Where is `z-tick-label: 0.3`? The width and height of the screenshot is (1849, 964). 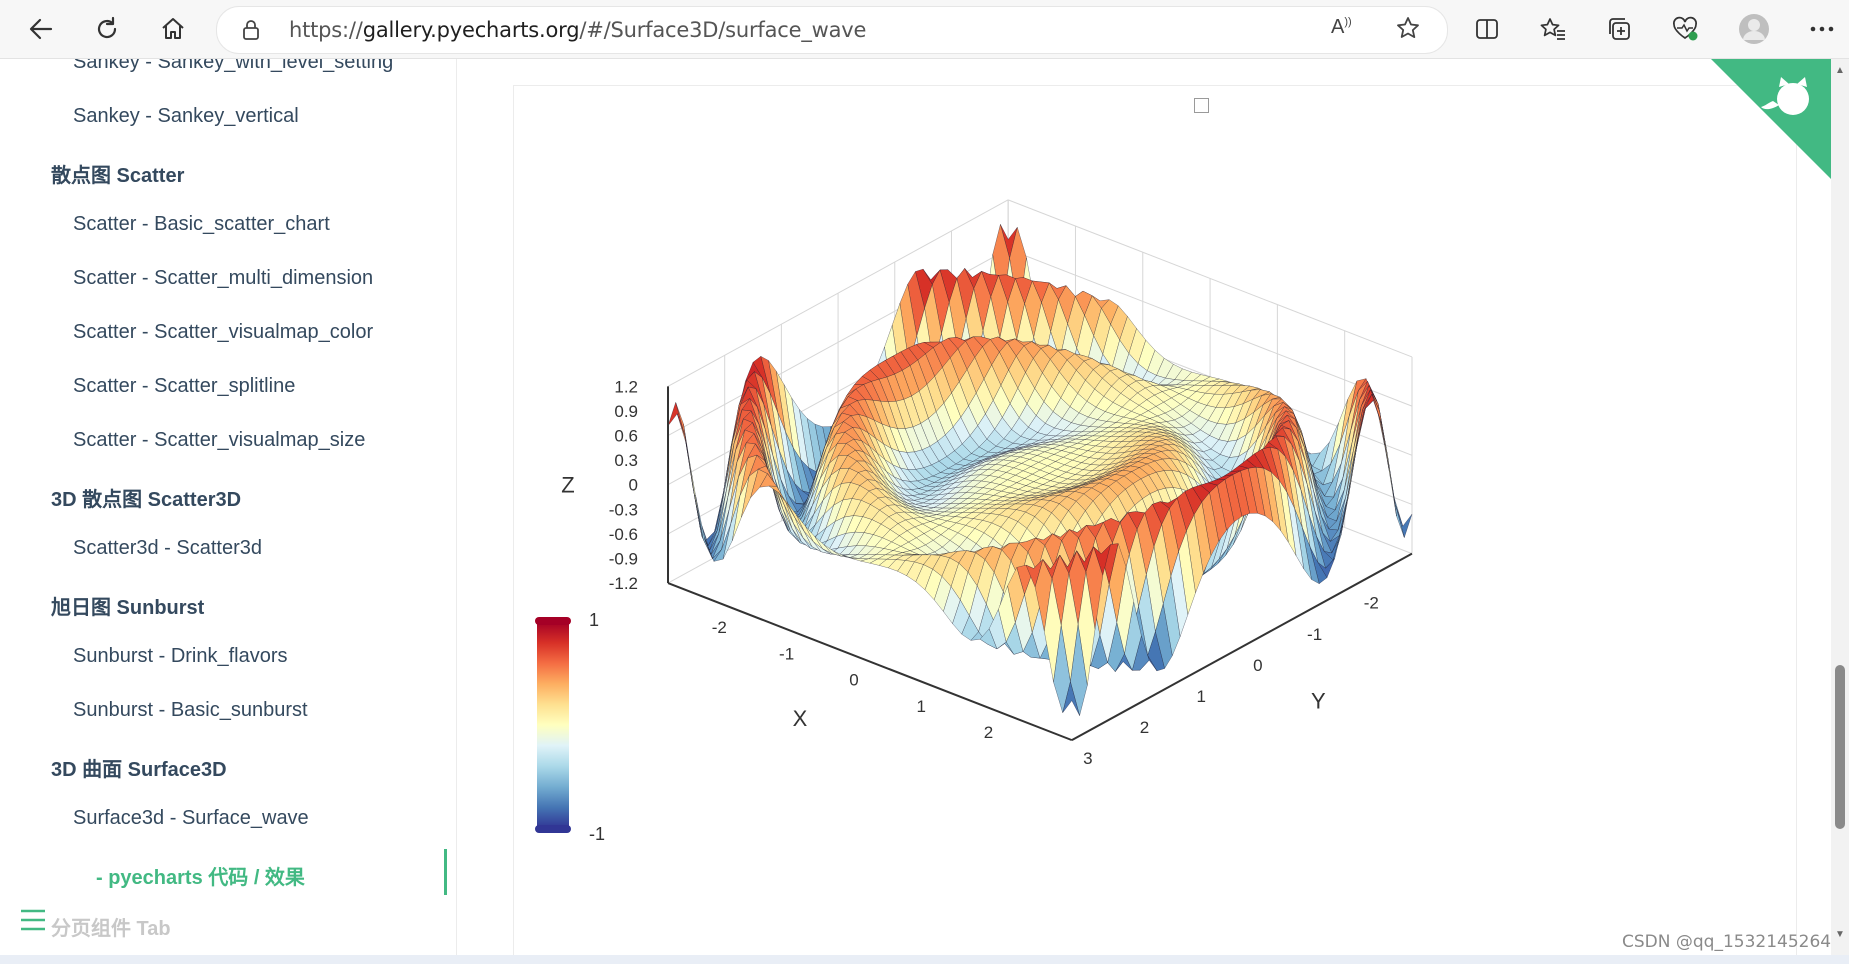
z-tick-label: 0.3 is located at coordinates (626, 460).